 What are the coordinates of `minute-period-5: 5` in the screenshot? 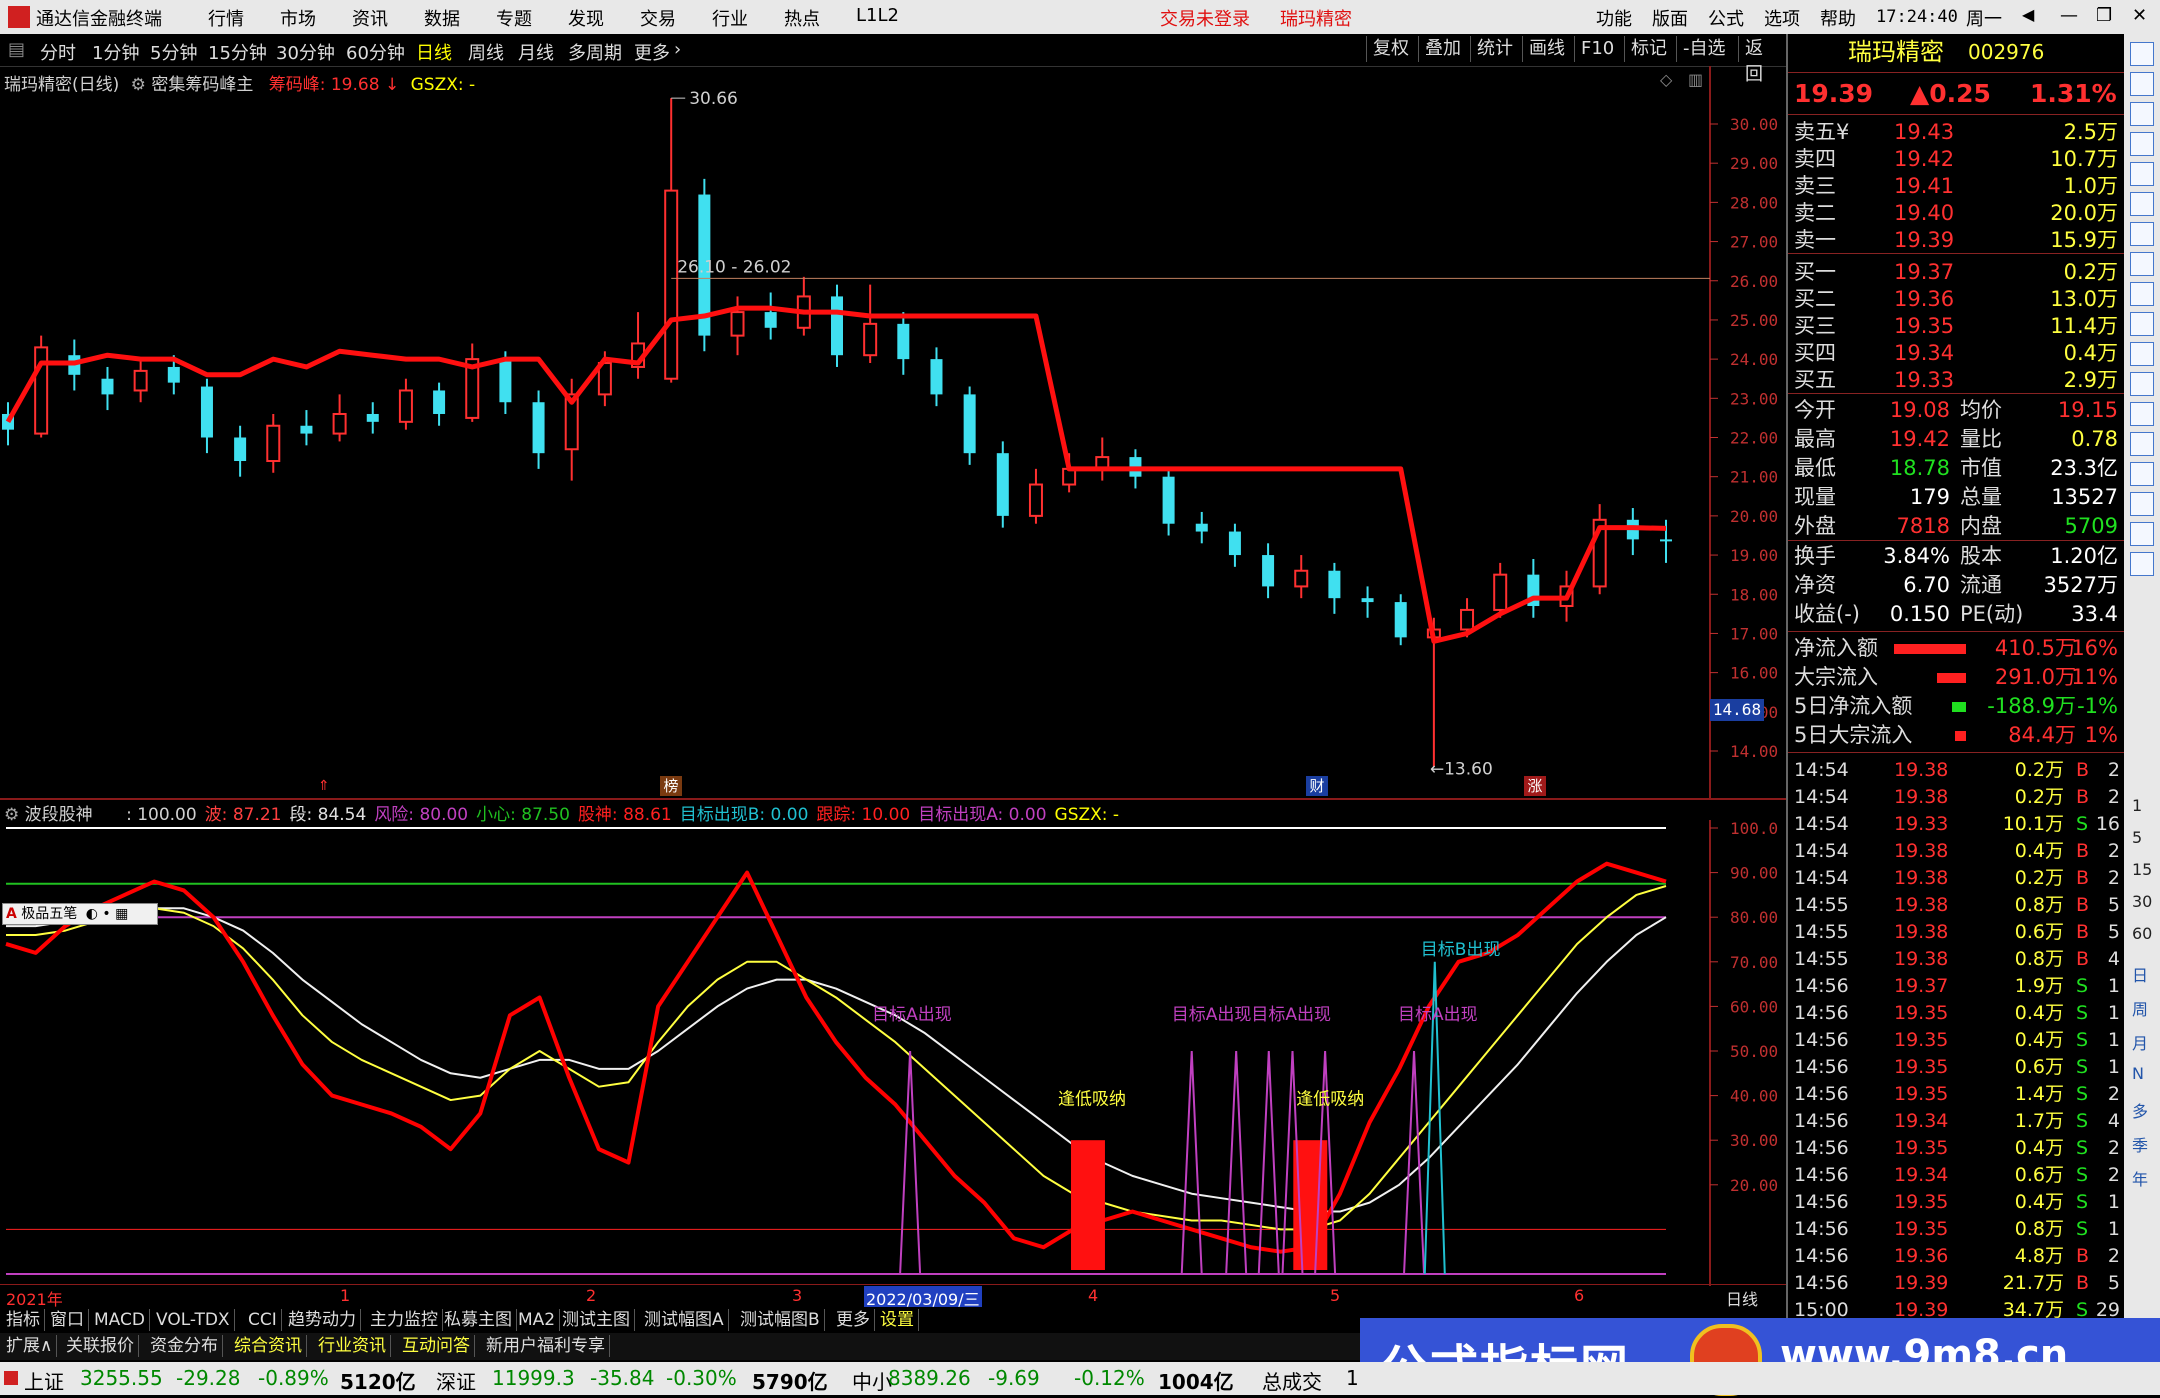 It's located at (2137, 837).